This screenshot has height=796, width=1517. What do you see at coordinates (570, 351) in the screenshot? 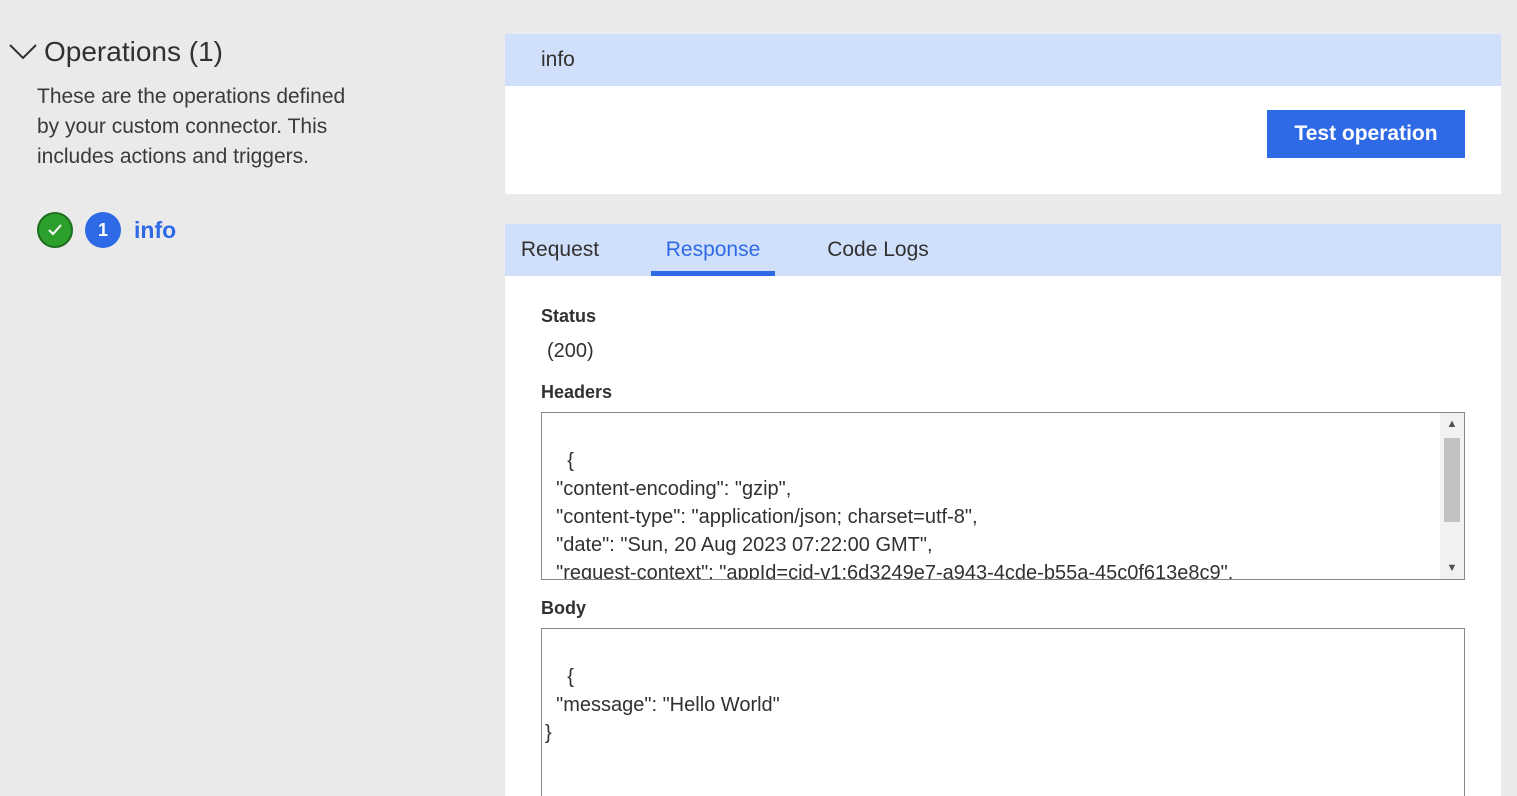
I see `status-value: (200)` at bounding box center [570, 351].